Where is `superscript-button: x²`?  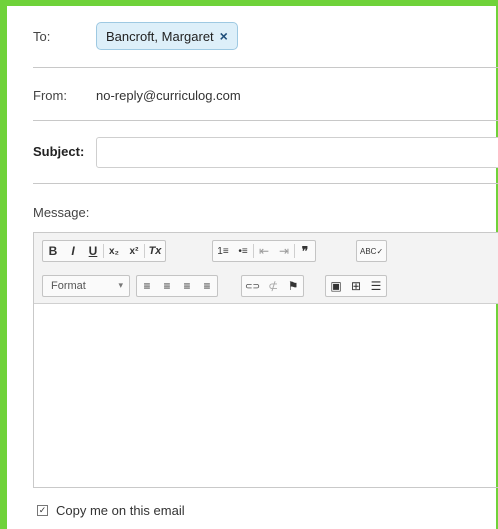 superscript-button: x² is located at coordinates (134, 251).